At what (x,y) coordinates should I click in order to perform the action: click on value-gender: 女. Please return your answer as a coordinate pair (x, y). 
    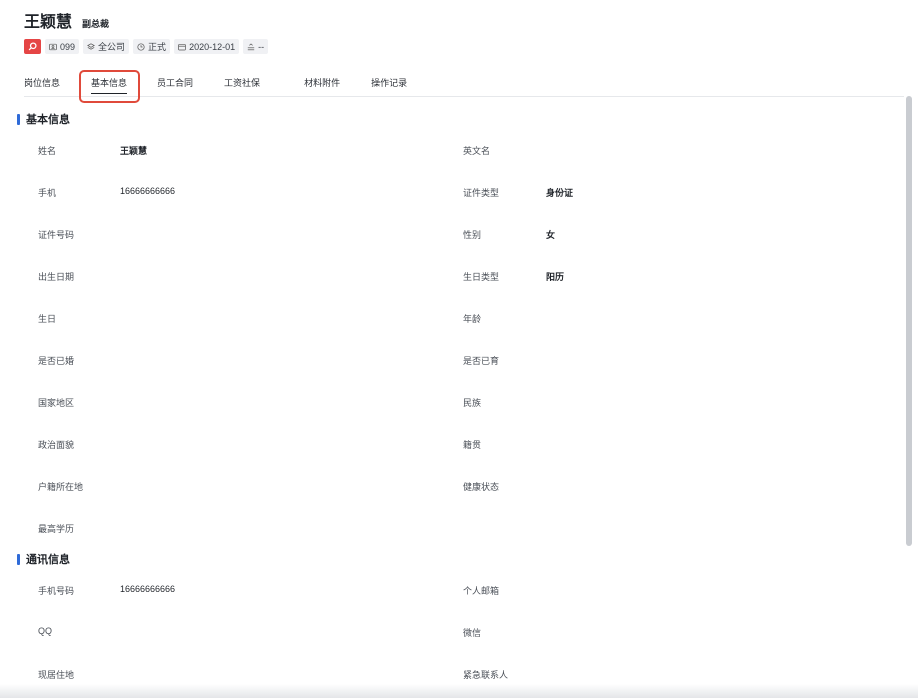
    Looking at the image, I should click on (551, 235).